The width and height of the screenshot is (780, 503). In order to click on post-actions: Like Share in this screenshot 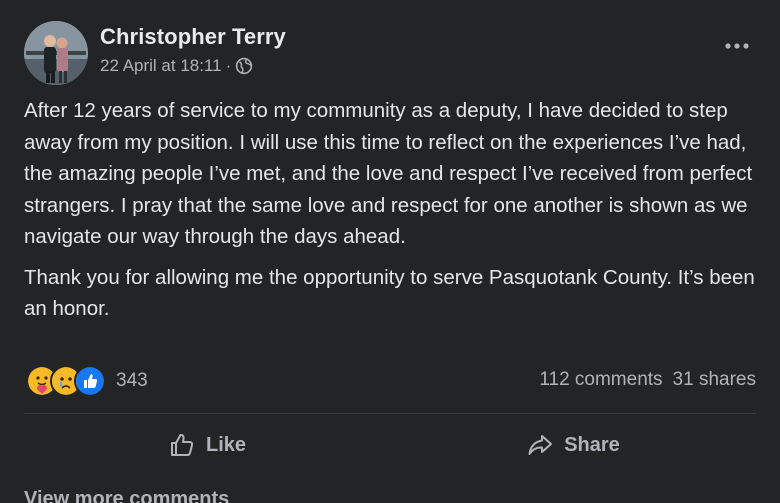, I will do `click(390, 445)`.